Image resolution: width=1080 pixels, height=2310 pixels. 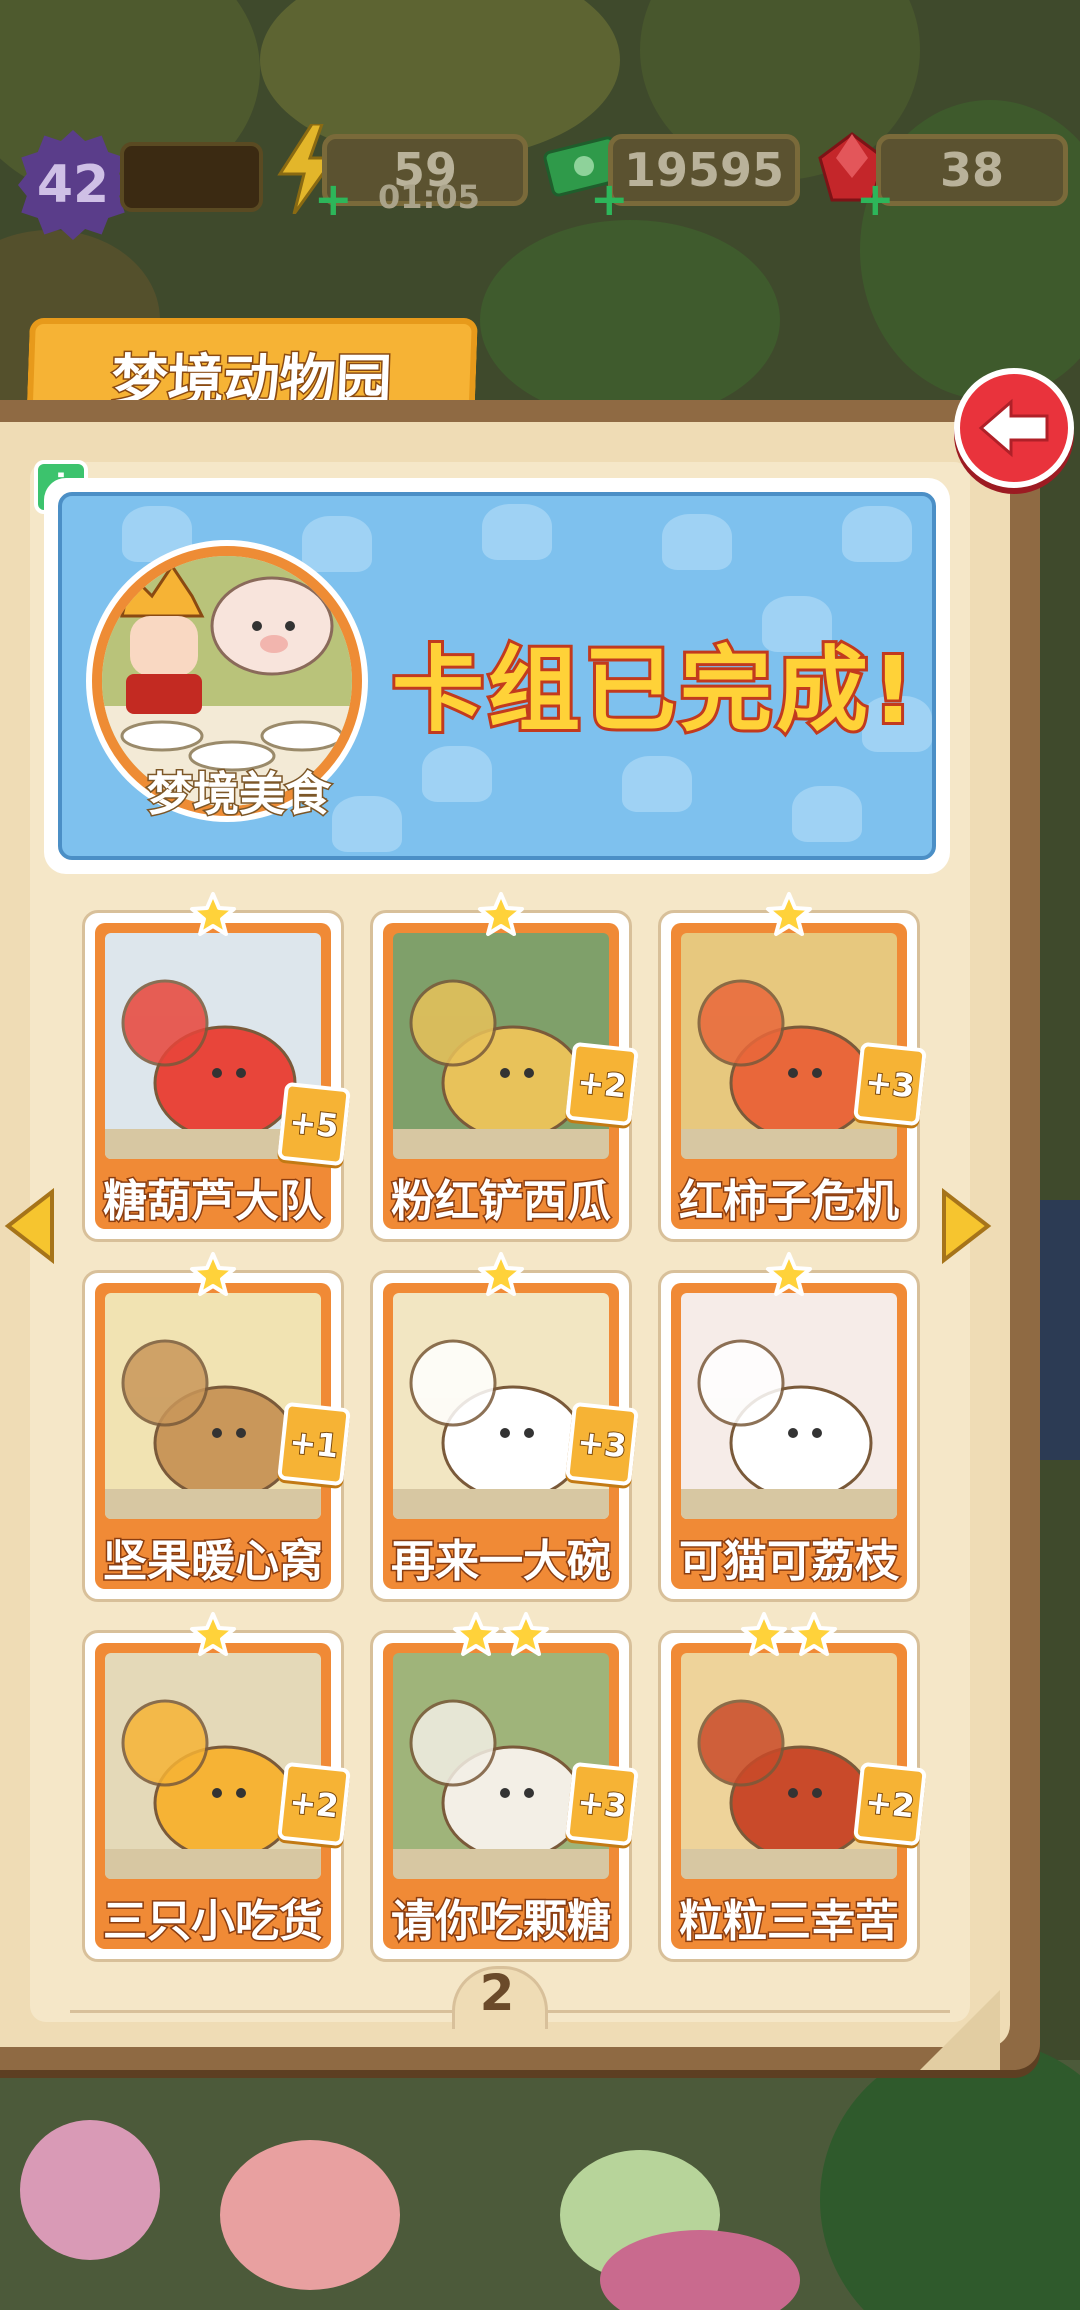 I want to click on gems-counter: 38, so click(x=972, y=170).